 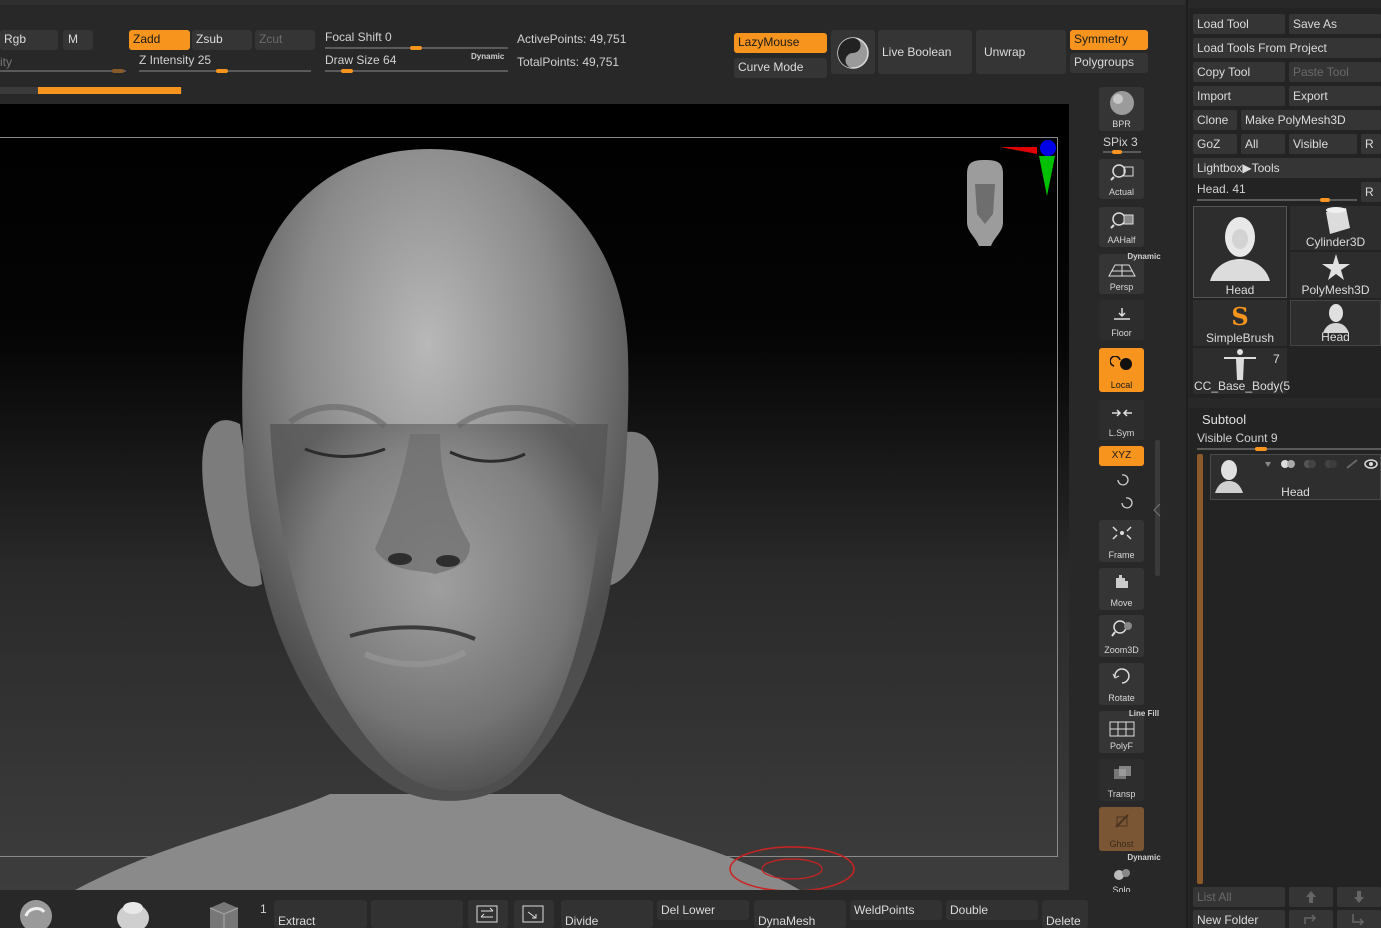 What do you see at coordinates (1215, 144) in the screenshot?
I see `goz-button: GoZ` at bounding box center [1215, 144].